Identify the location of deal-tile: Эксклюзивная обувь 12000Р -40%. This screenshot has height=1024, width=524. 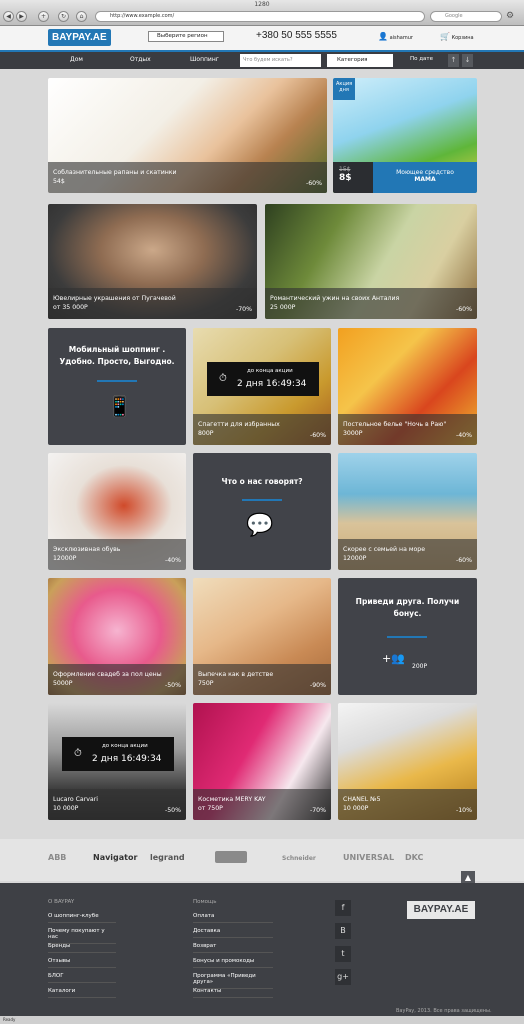
(117, 511).